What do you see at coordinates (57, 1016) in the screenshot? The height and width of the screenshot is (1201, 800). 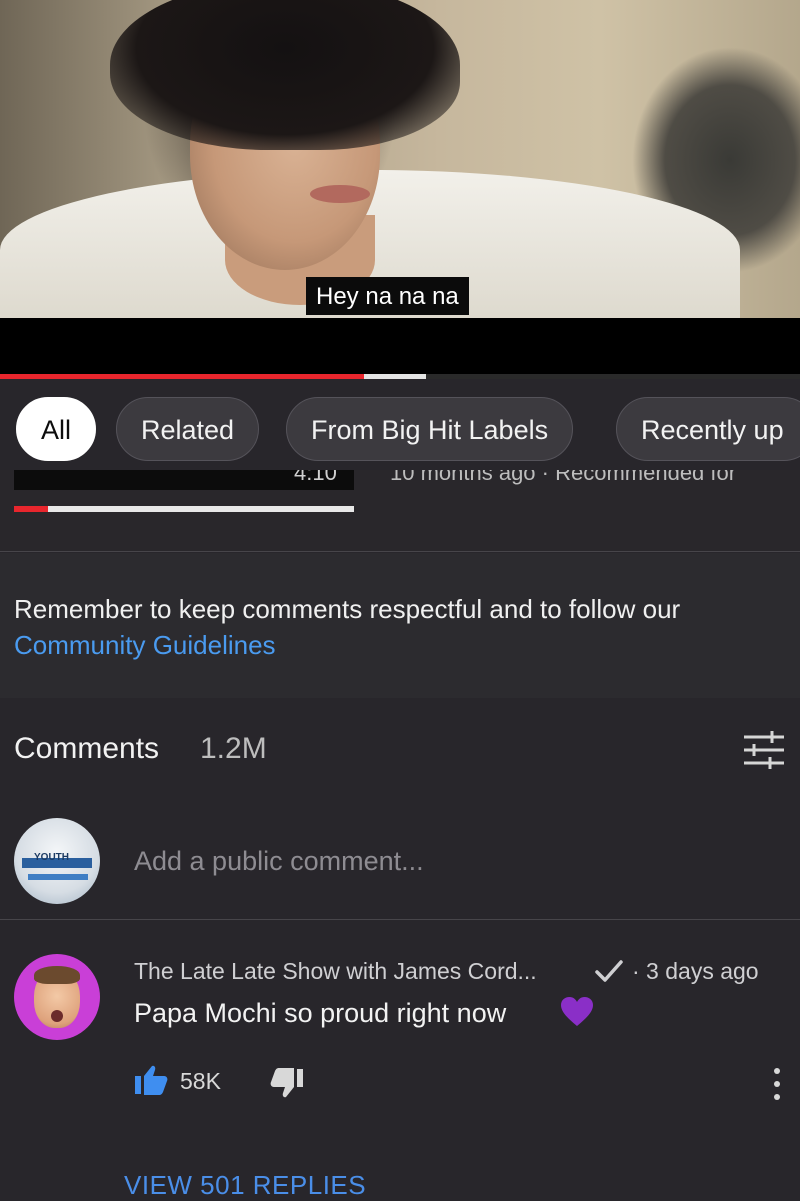 I see `avatar-mouth` at bounding box center [57, 1016].